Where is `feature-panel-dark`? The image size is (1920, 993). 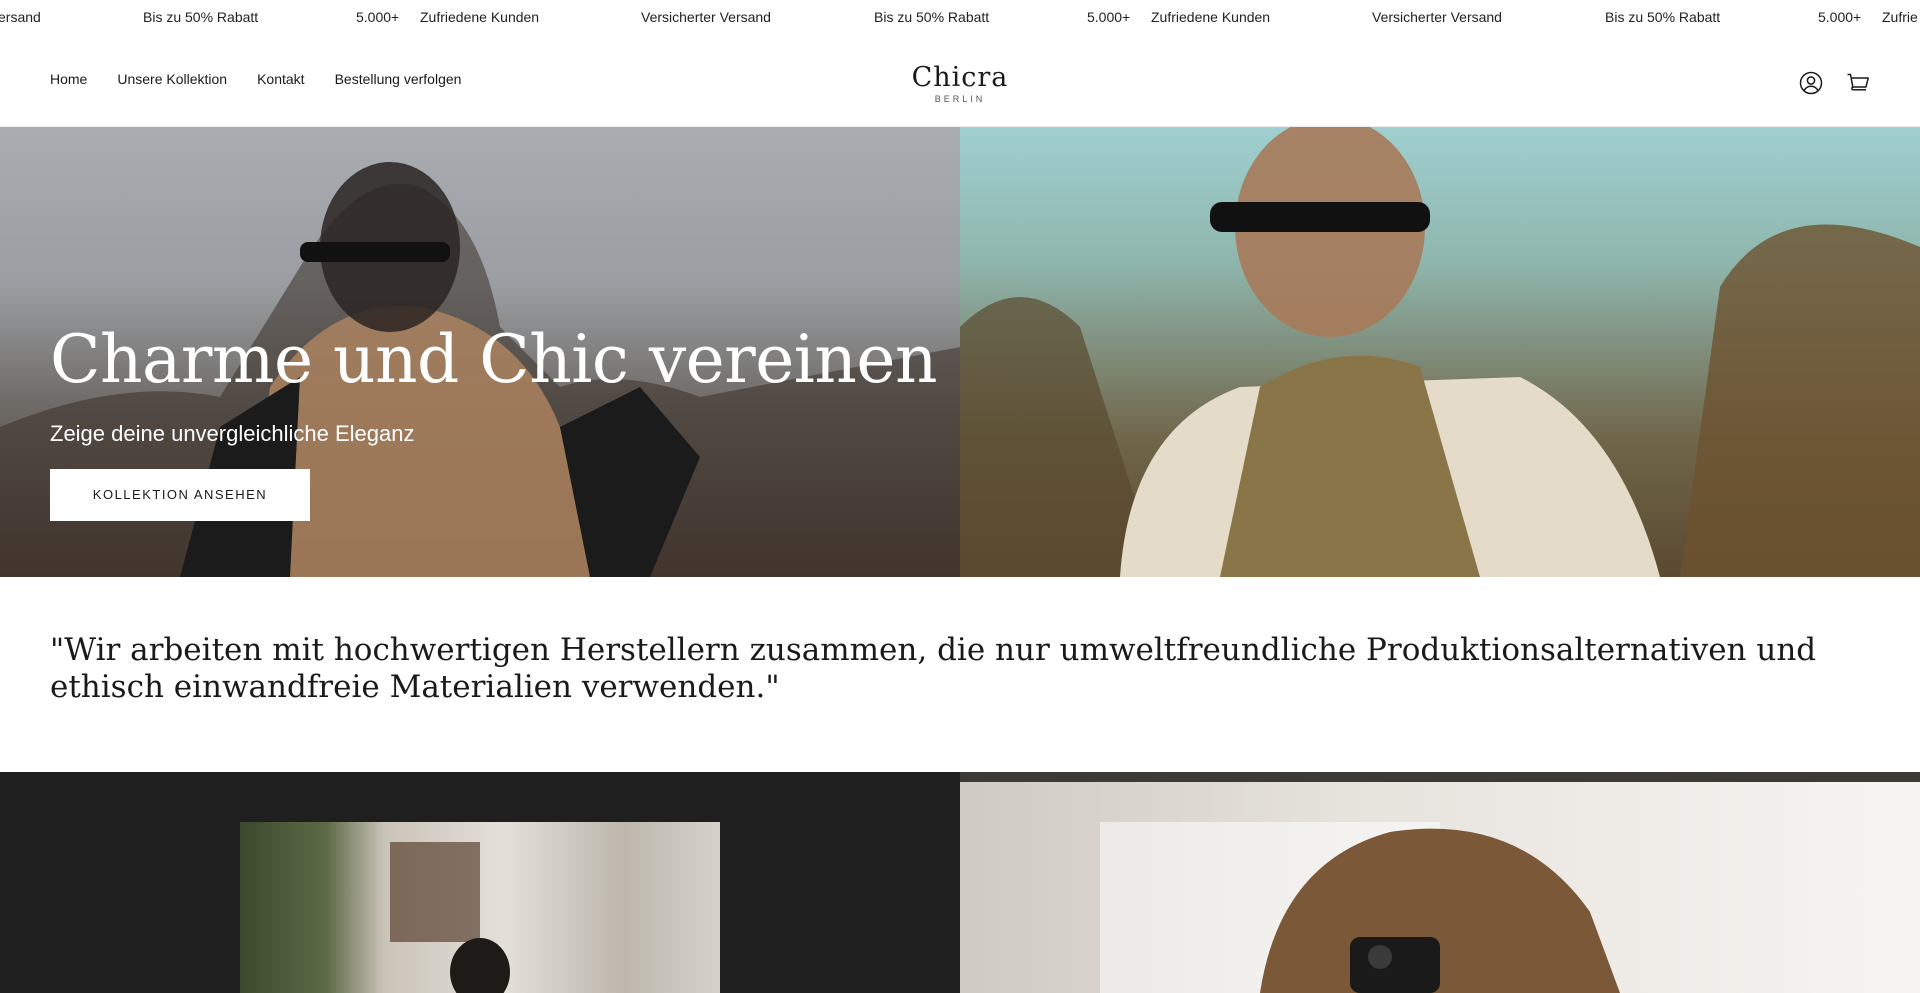
feature-panel-dark is located at coordinates (480, 882).